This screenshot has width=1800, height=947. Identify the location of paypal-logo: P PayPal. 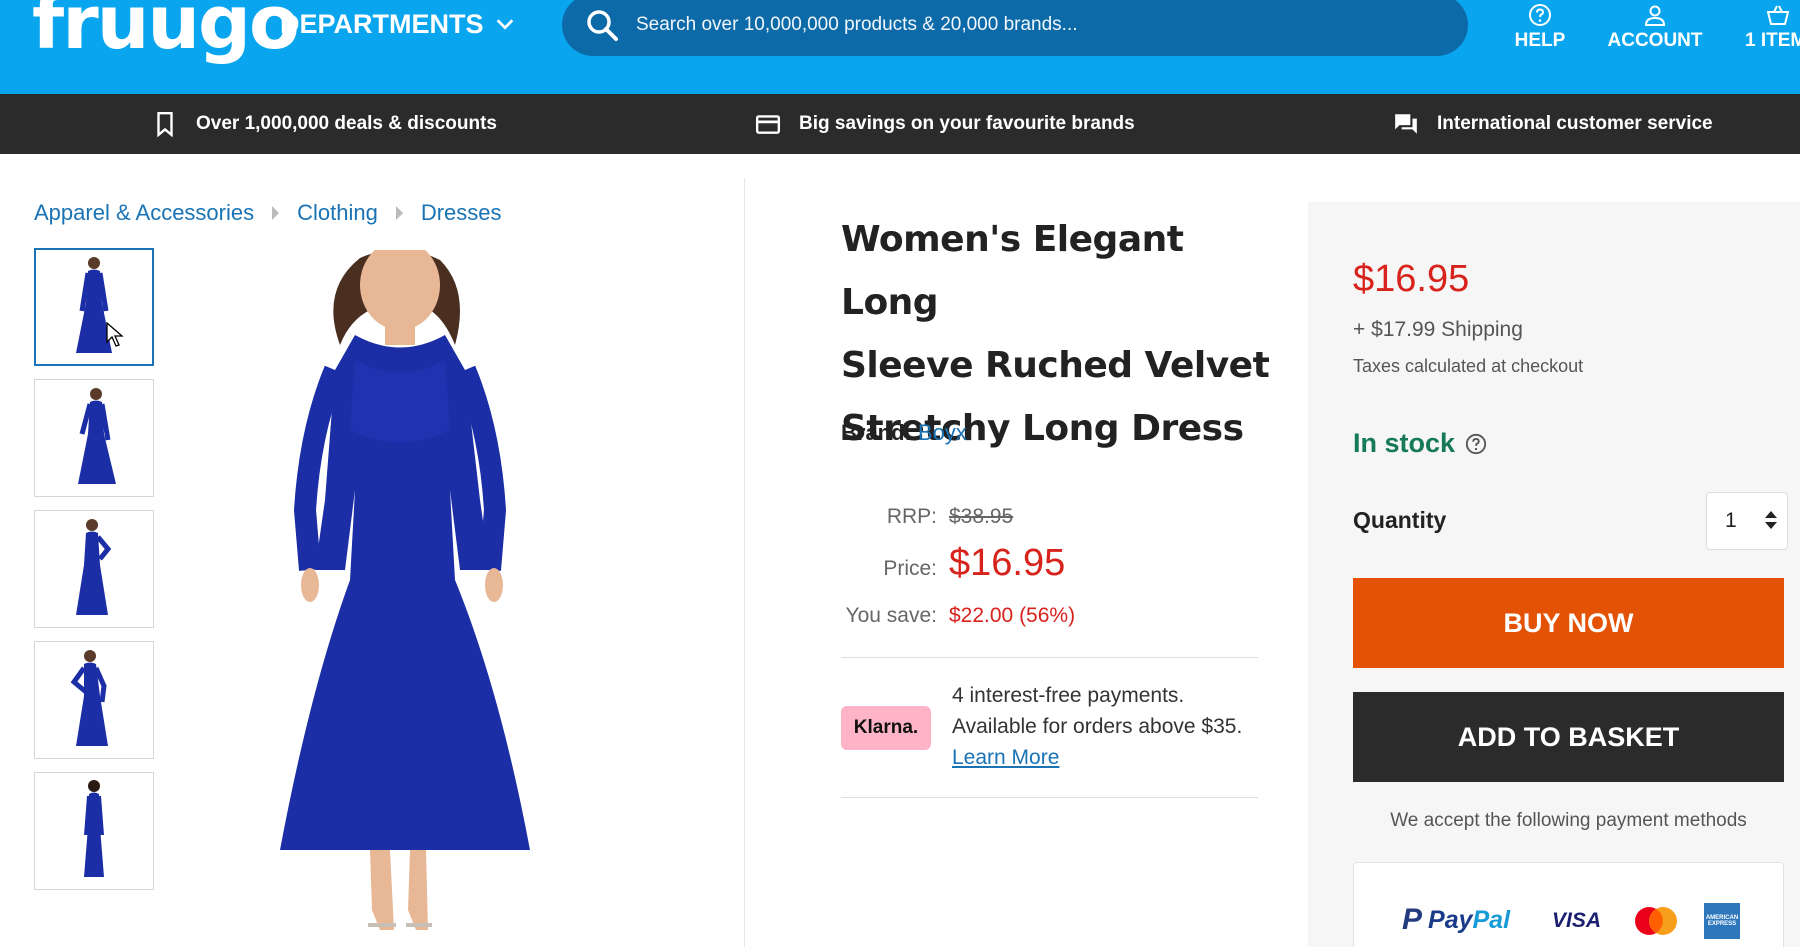
(1456, 920).